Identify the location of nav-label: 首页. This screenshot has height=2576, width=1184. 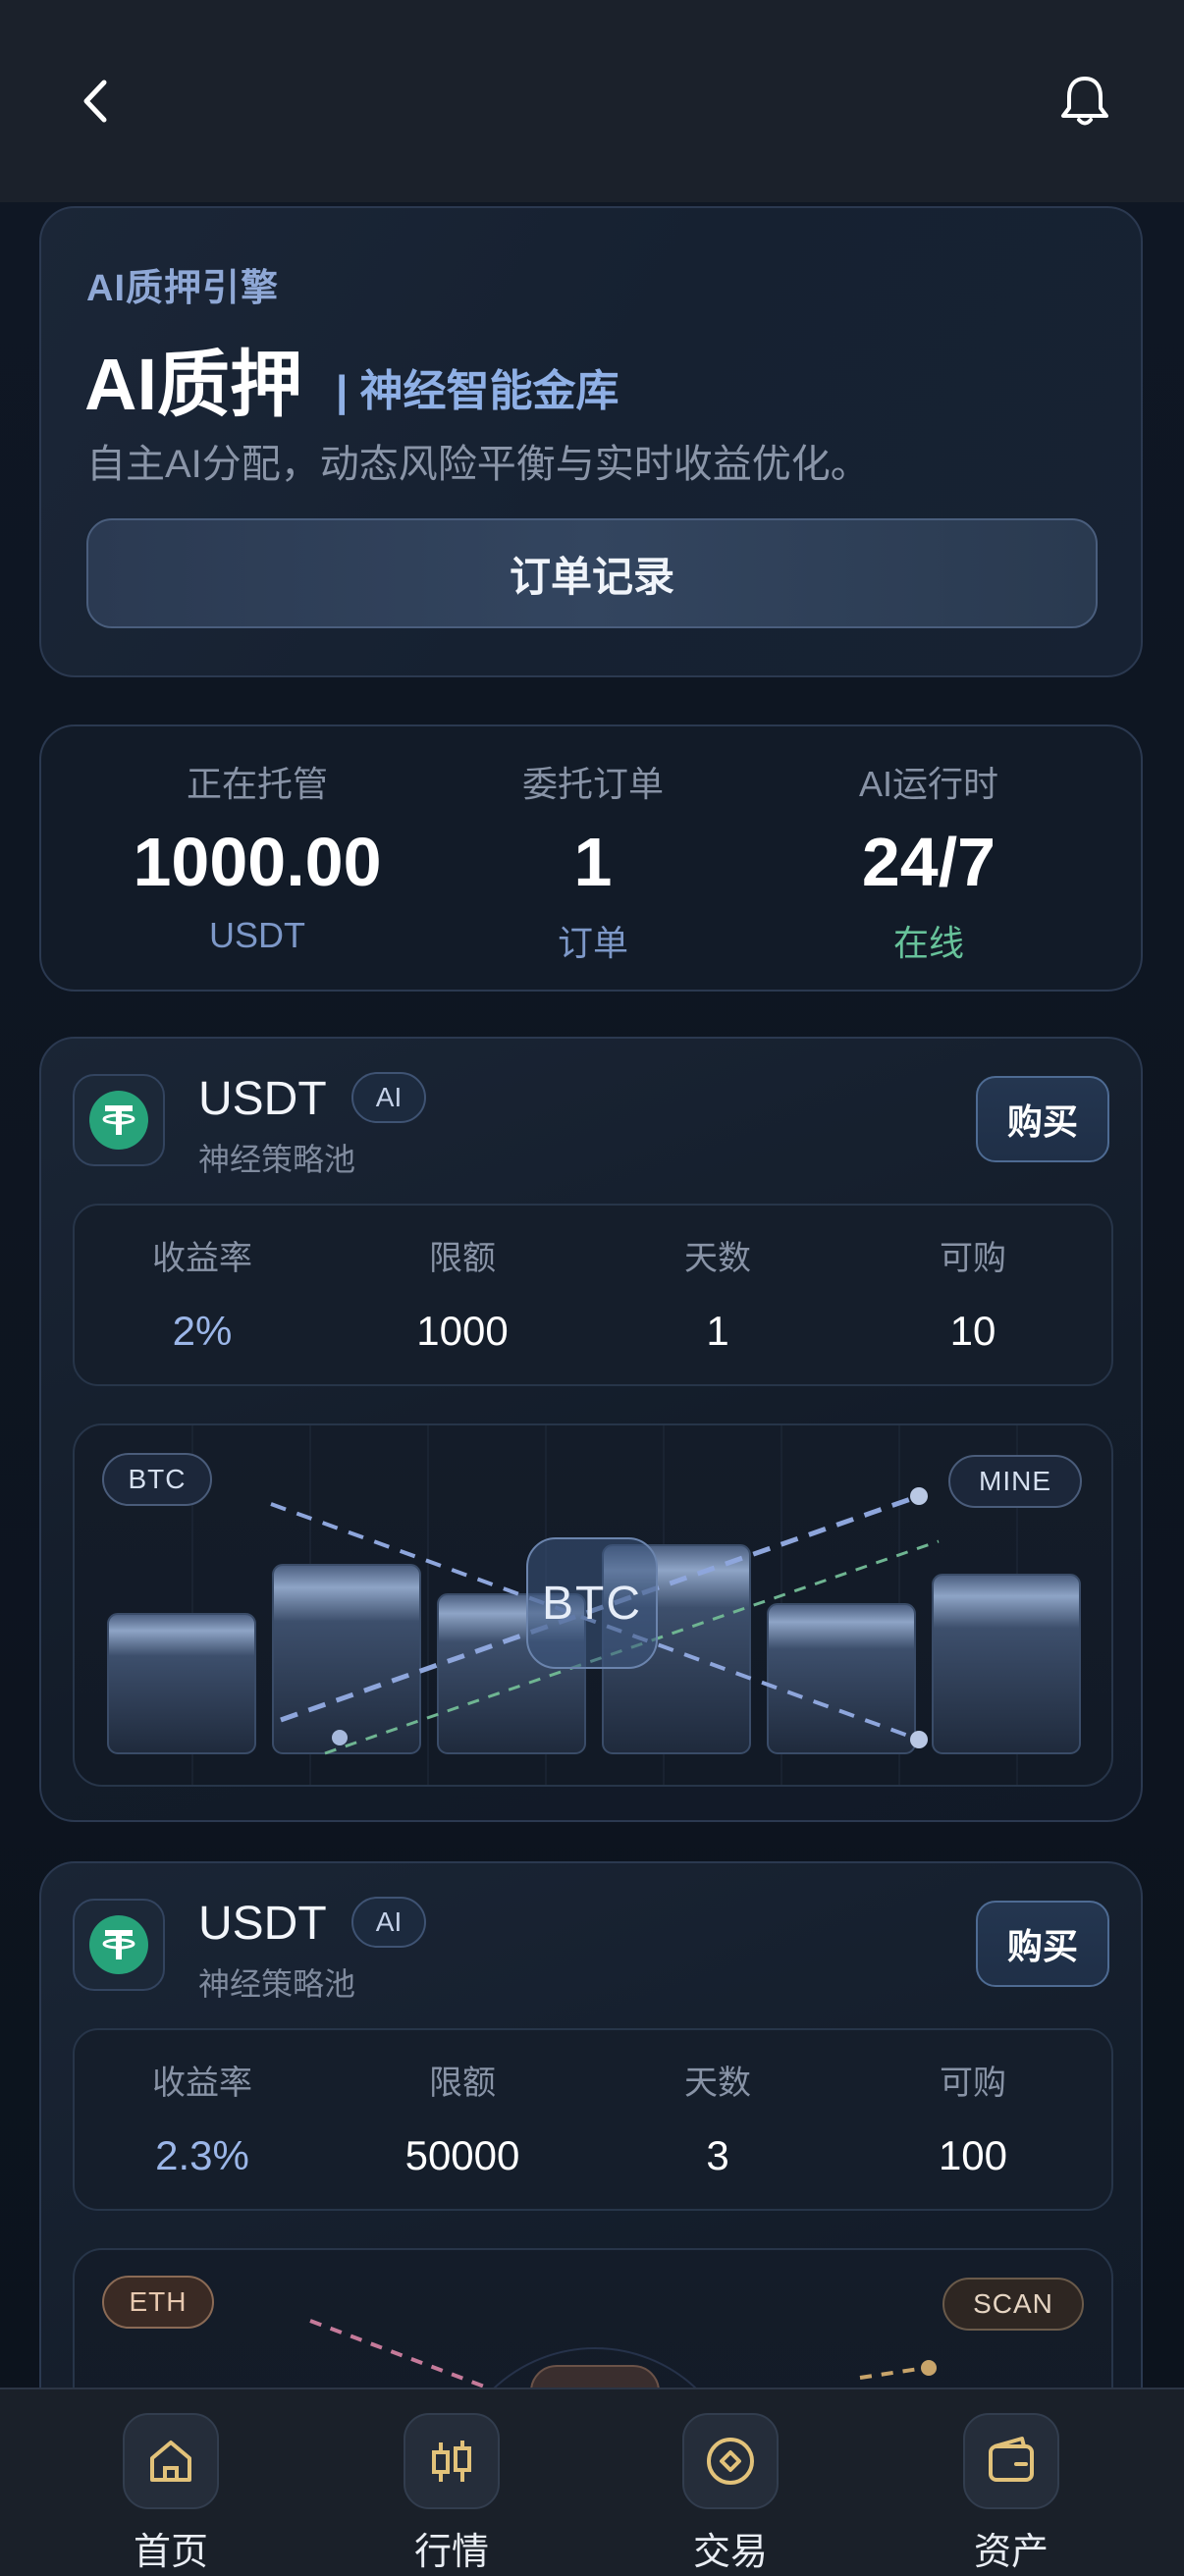
(170, 2552).